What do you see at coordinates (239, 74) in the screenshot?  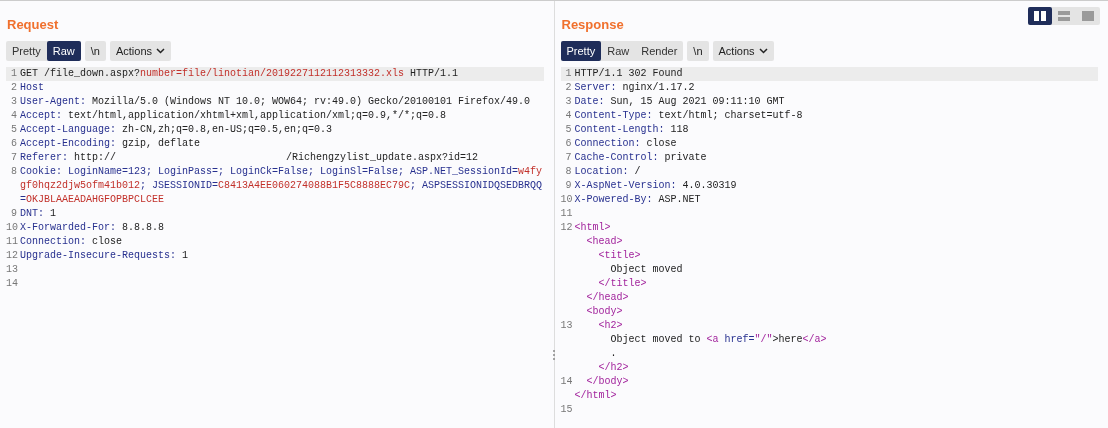 I see `code-line: GET /file_down.aspx?number=file/linotian/2019227112112313332.xls HTTP/1.1` at bounding box center [239, 74].